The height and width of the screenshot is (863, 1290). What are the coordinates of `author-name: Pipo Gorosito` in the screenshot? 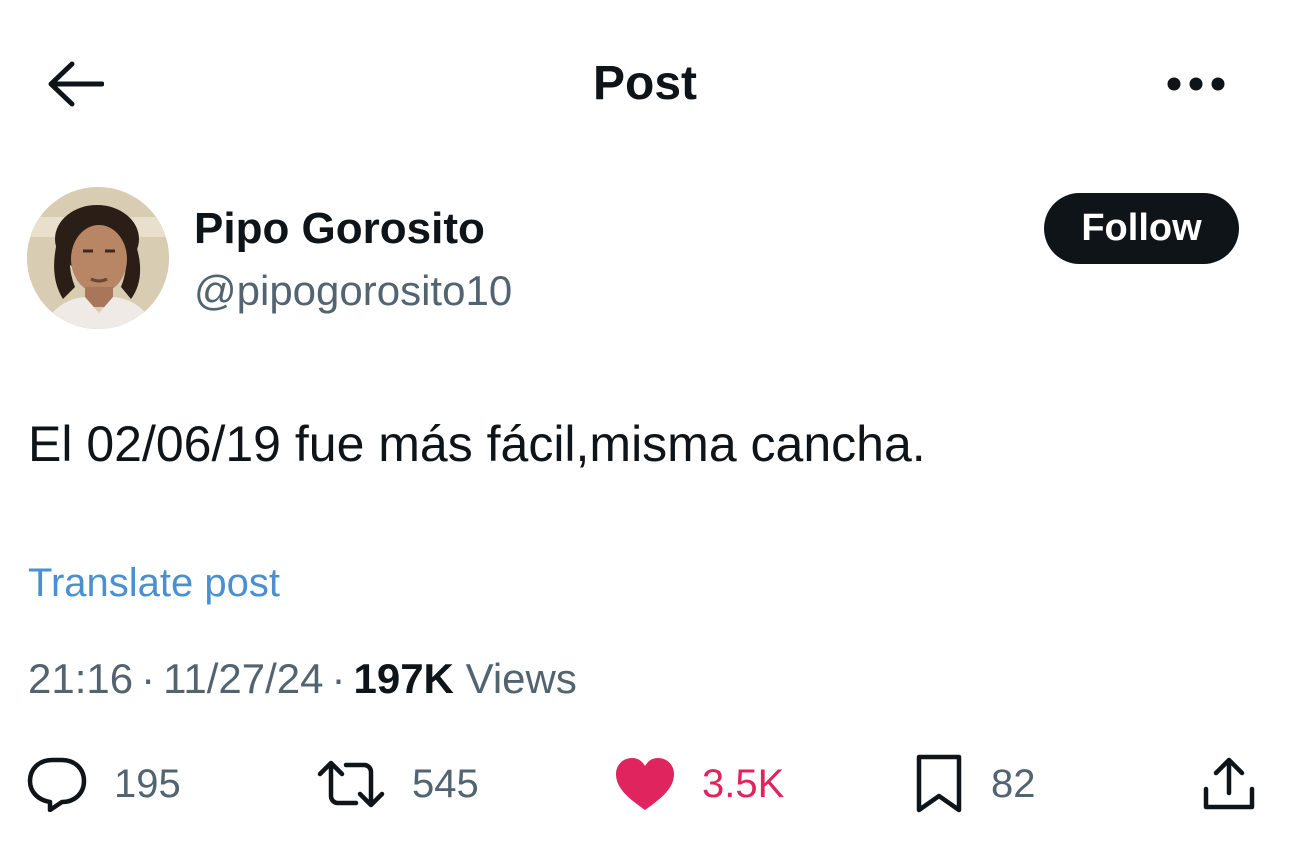 It's located at (339, 229).